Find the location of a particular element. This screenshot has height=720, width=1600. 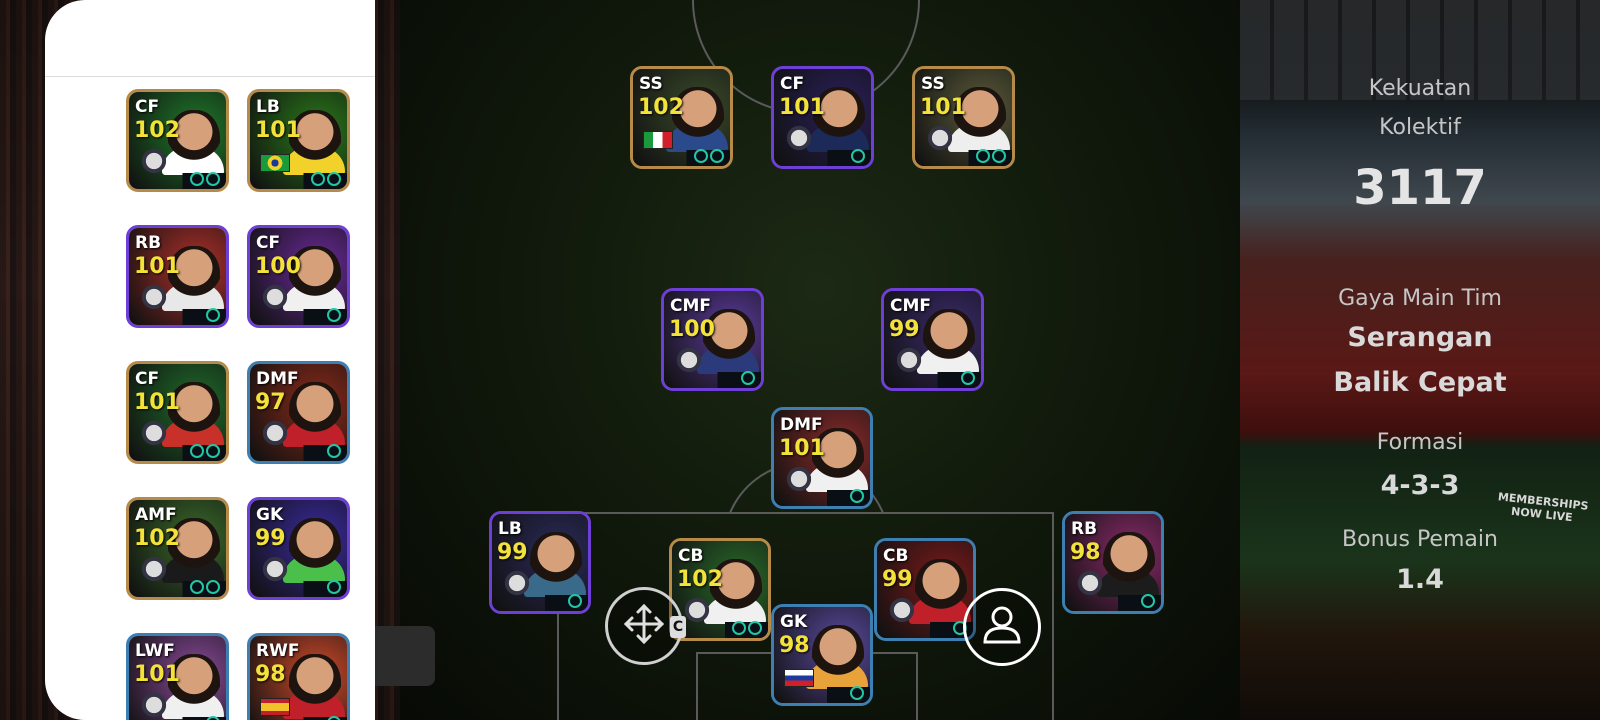

reserve-player-card: CF 101 is located at coordinates (177, 412).